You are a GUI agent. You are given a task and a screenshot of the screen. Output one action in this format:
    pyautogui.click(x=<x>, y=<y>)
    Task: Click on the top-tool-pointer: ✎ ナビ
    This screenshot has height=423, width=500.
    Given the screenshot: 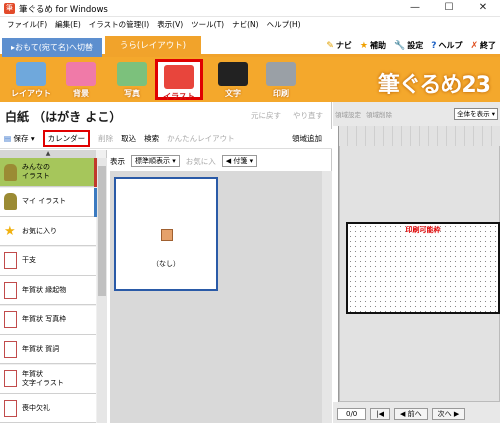 What is the action you would take?
    pyautogui.click(x=339, y=45)
    